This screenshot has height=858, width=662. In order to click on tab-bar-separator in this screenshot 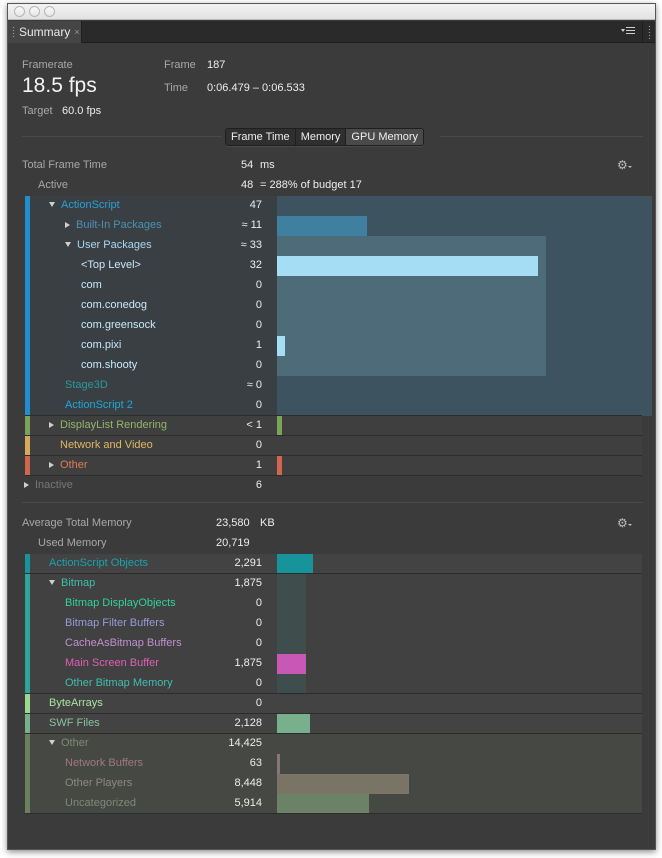, I will do `click(642, 32)`.